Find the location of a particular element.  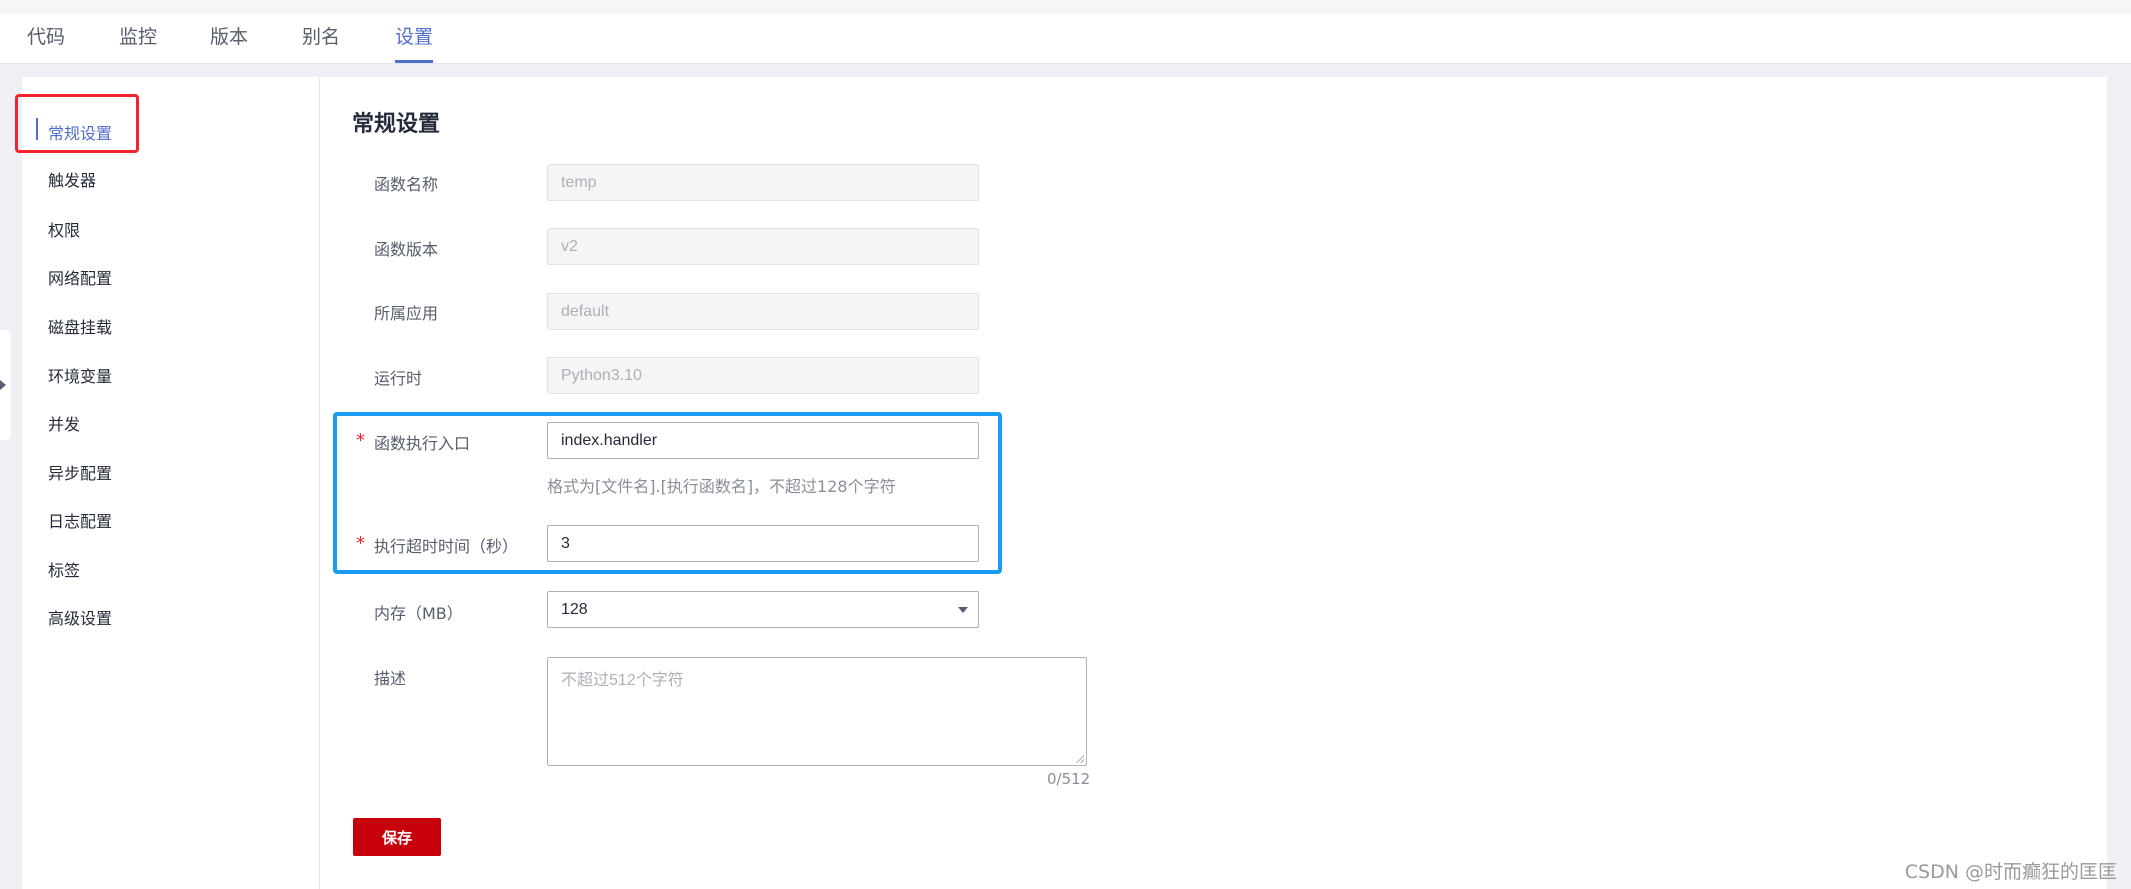

function-version-label: 函数版本 is located at coordinates (406, 249).